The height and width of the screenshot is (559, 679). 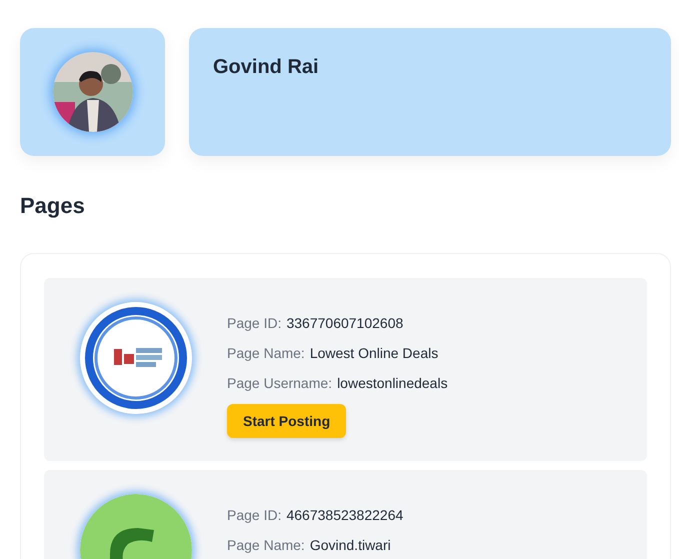 I want to click on field-value: Govind.tiwari, so click(x=350, y=545).